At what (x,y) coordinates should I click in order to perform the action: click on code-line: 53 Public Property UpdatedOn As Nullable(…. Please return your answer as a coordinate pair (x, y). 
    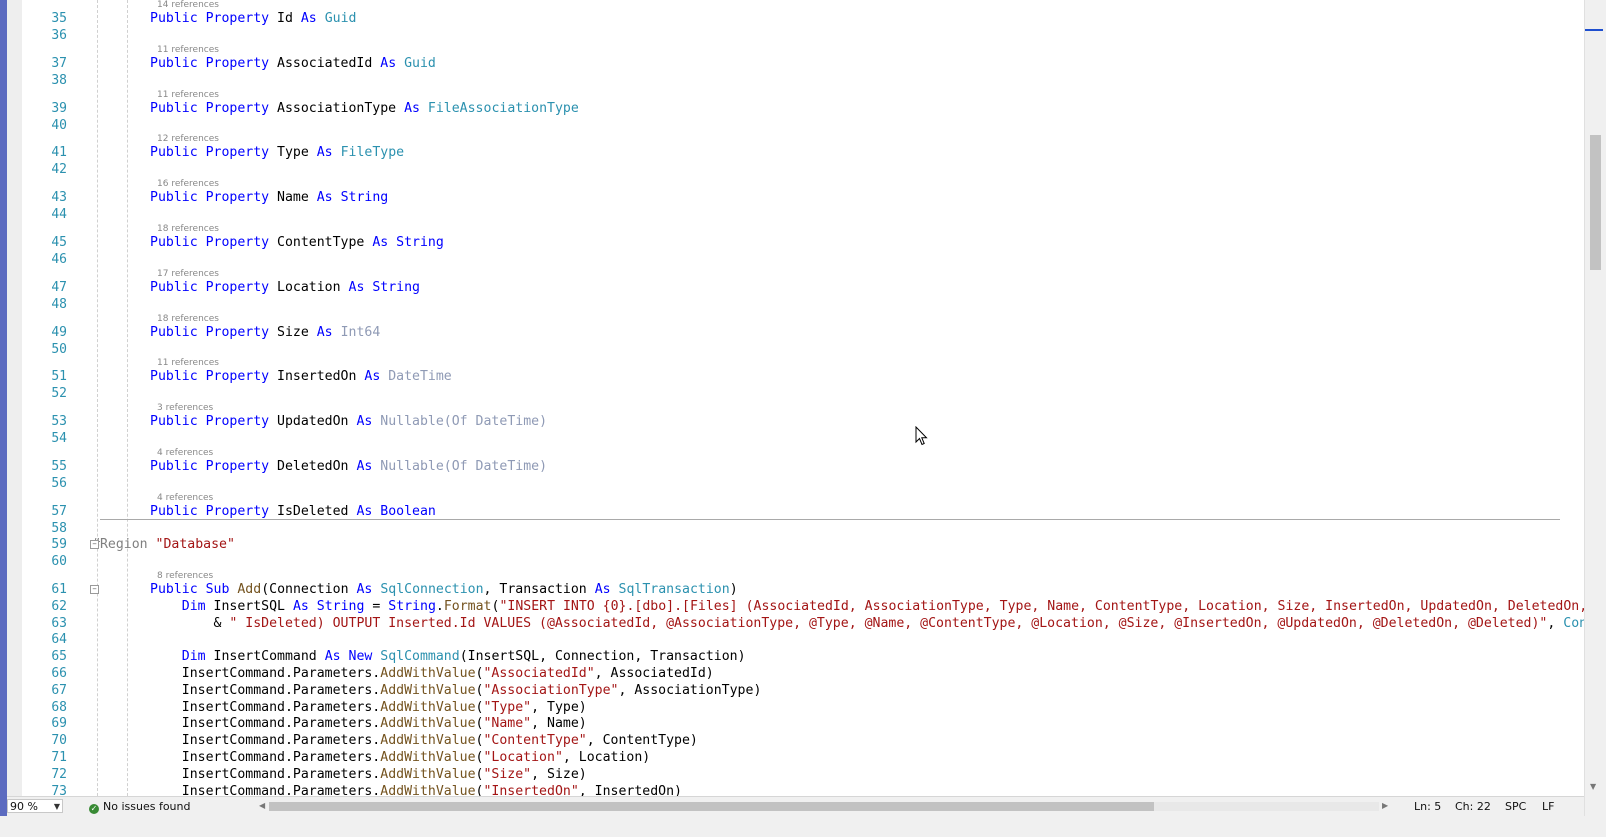
    Looking at the image, I should click on (802, 421).